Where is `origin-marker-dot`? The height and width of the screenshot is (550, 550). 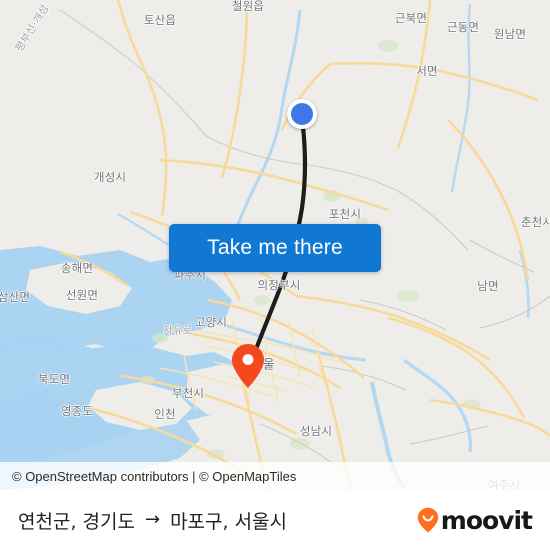 origin-marker-dot is located at coordinates (302, 114).